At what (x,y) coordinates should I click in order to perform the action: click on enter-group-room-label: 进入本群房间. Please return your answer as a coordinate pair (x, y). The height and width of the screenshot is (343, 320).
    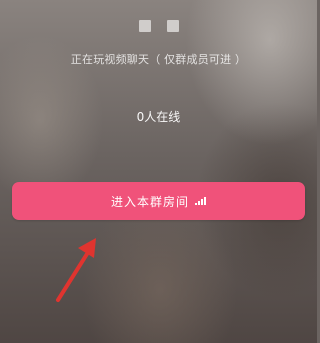
    Looking at the image, I should click on (149, 201).